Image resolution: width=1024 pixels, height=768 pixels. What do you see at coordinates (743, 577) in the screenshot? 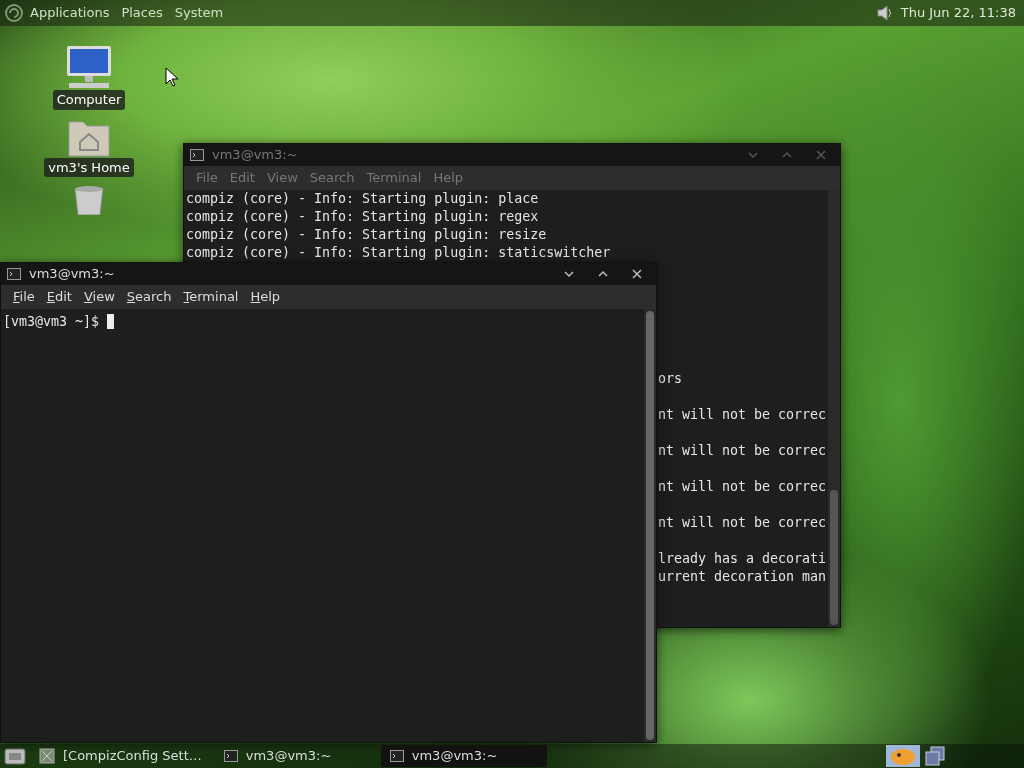
I see `terminal-line: urrent decoration man` at bounding box center [743, 577].